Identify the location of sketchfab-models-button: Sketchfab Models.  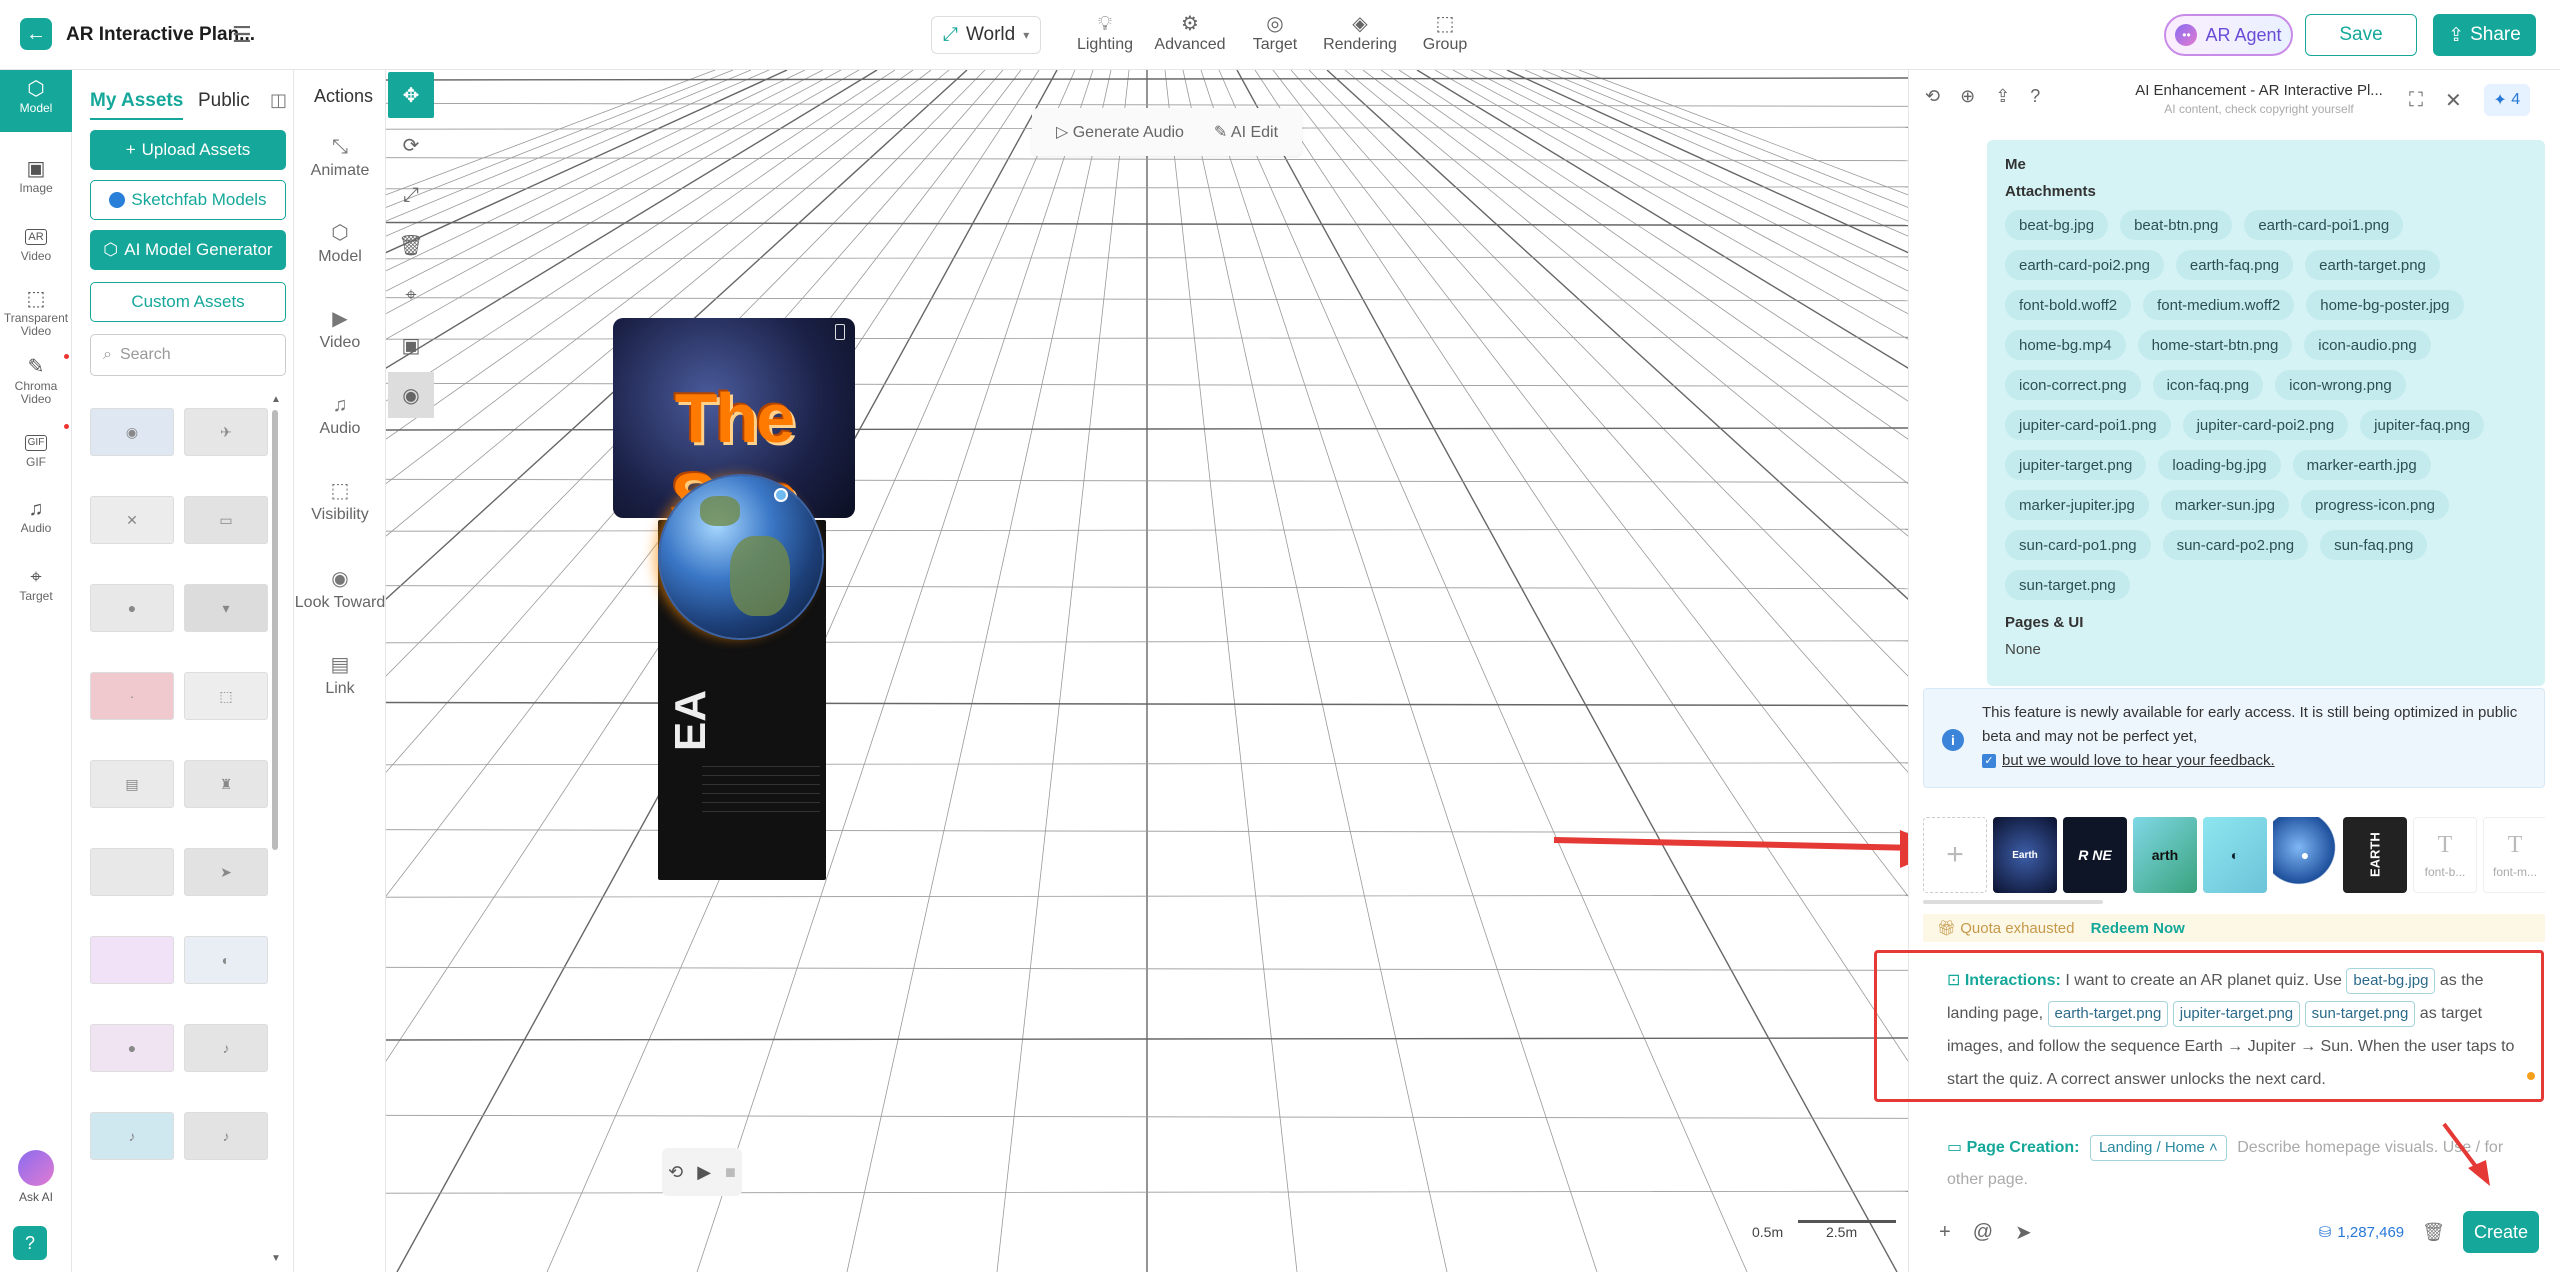
(188, 200).